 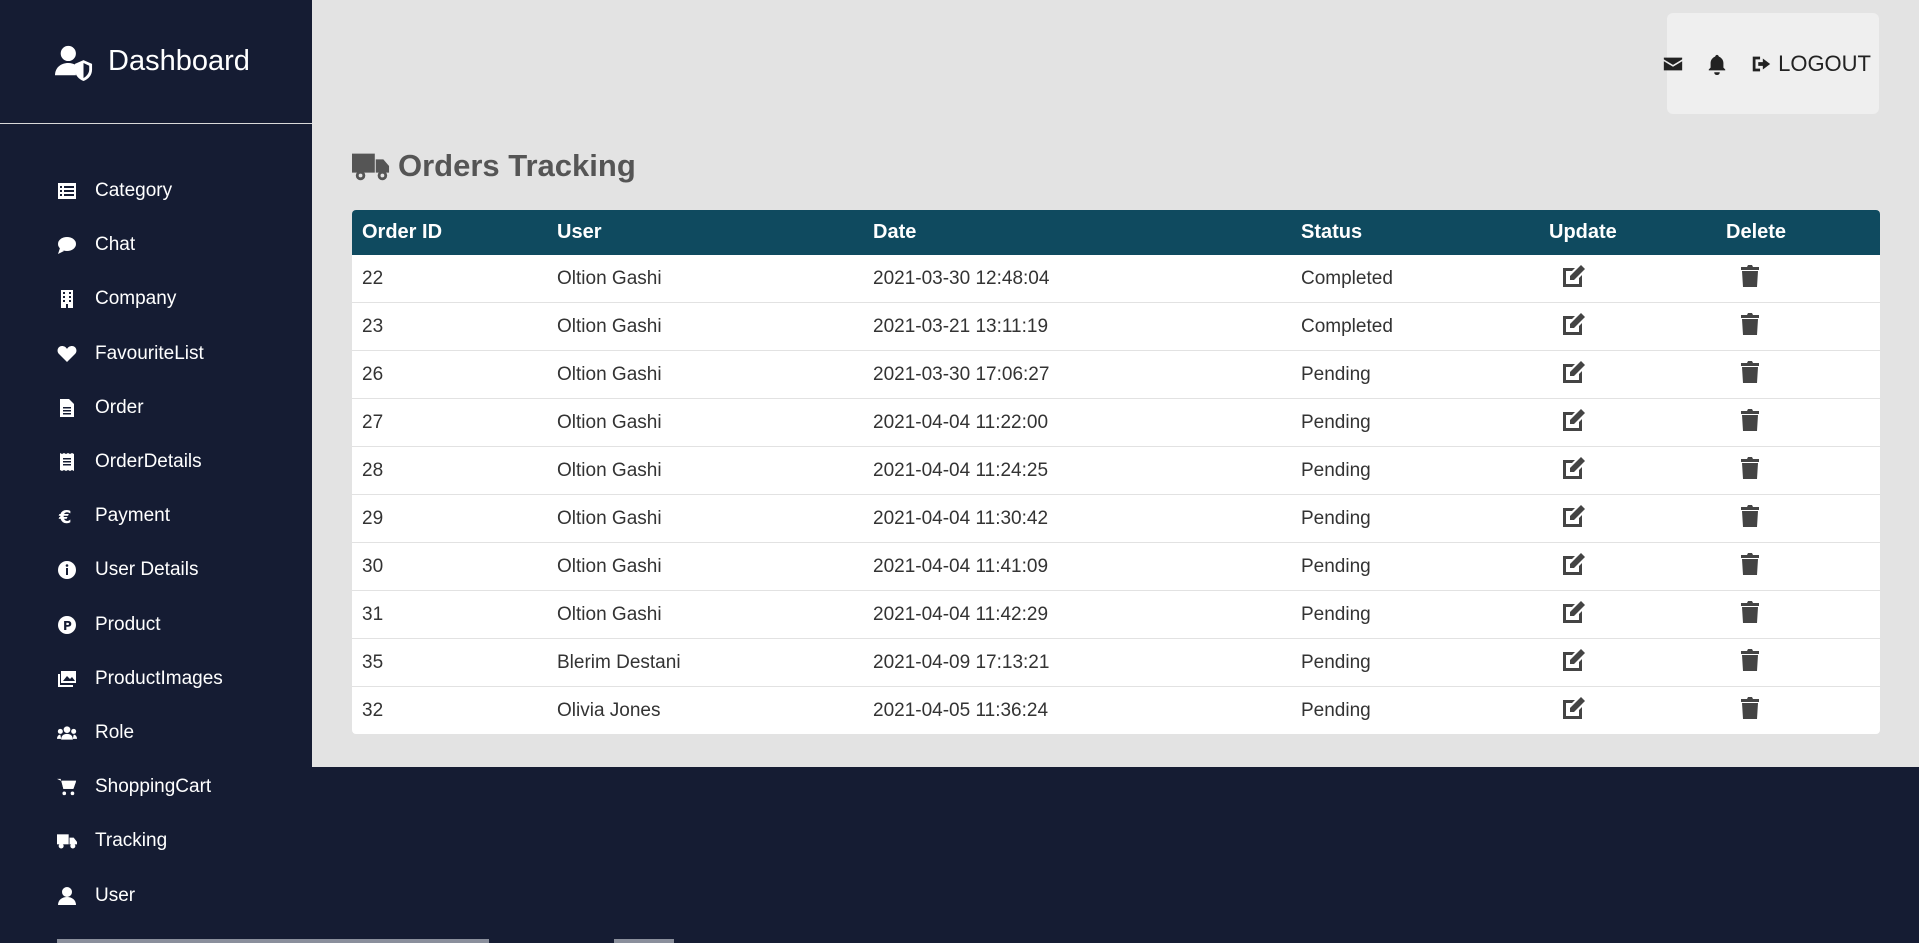 I want to click on sidebar-item-product: P Product, so click(x=156, y=625).